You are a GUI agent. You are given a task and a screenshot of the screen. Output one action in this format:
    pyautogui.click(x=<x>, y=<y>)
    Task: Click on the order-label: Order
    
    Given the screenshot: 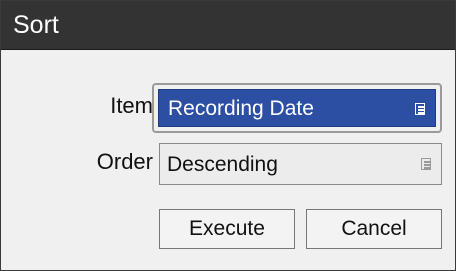 What is the action you would take?
    pyautogui.click(x=124, y=161)
    